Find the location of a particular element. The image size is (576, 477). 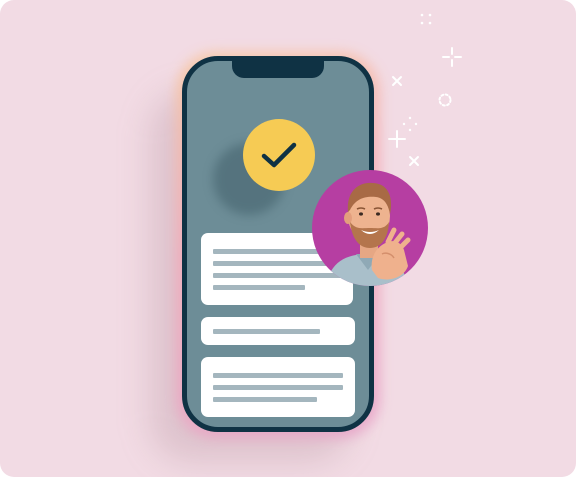

phone-notch is located at coordinates (278, 69).